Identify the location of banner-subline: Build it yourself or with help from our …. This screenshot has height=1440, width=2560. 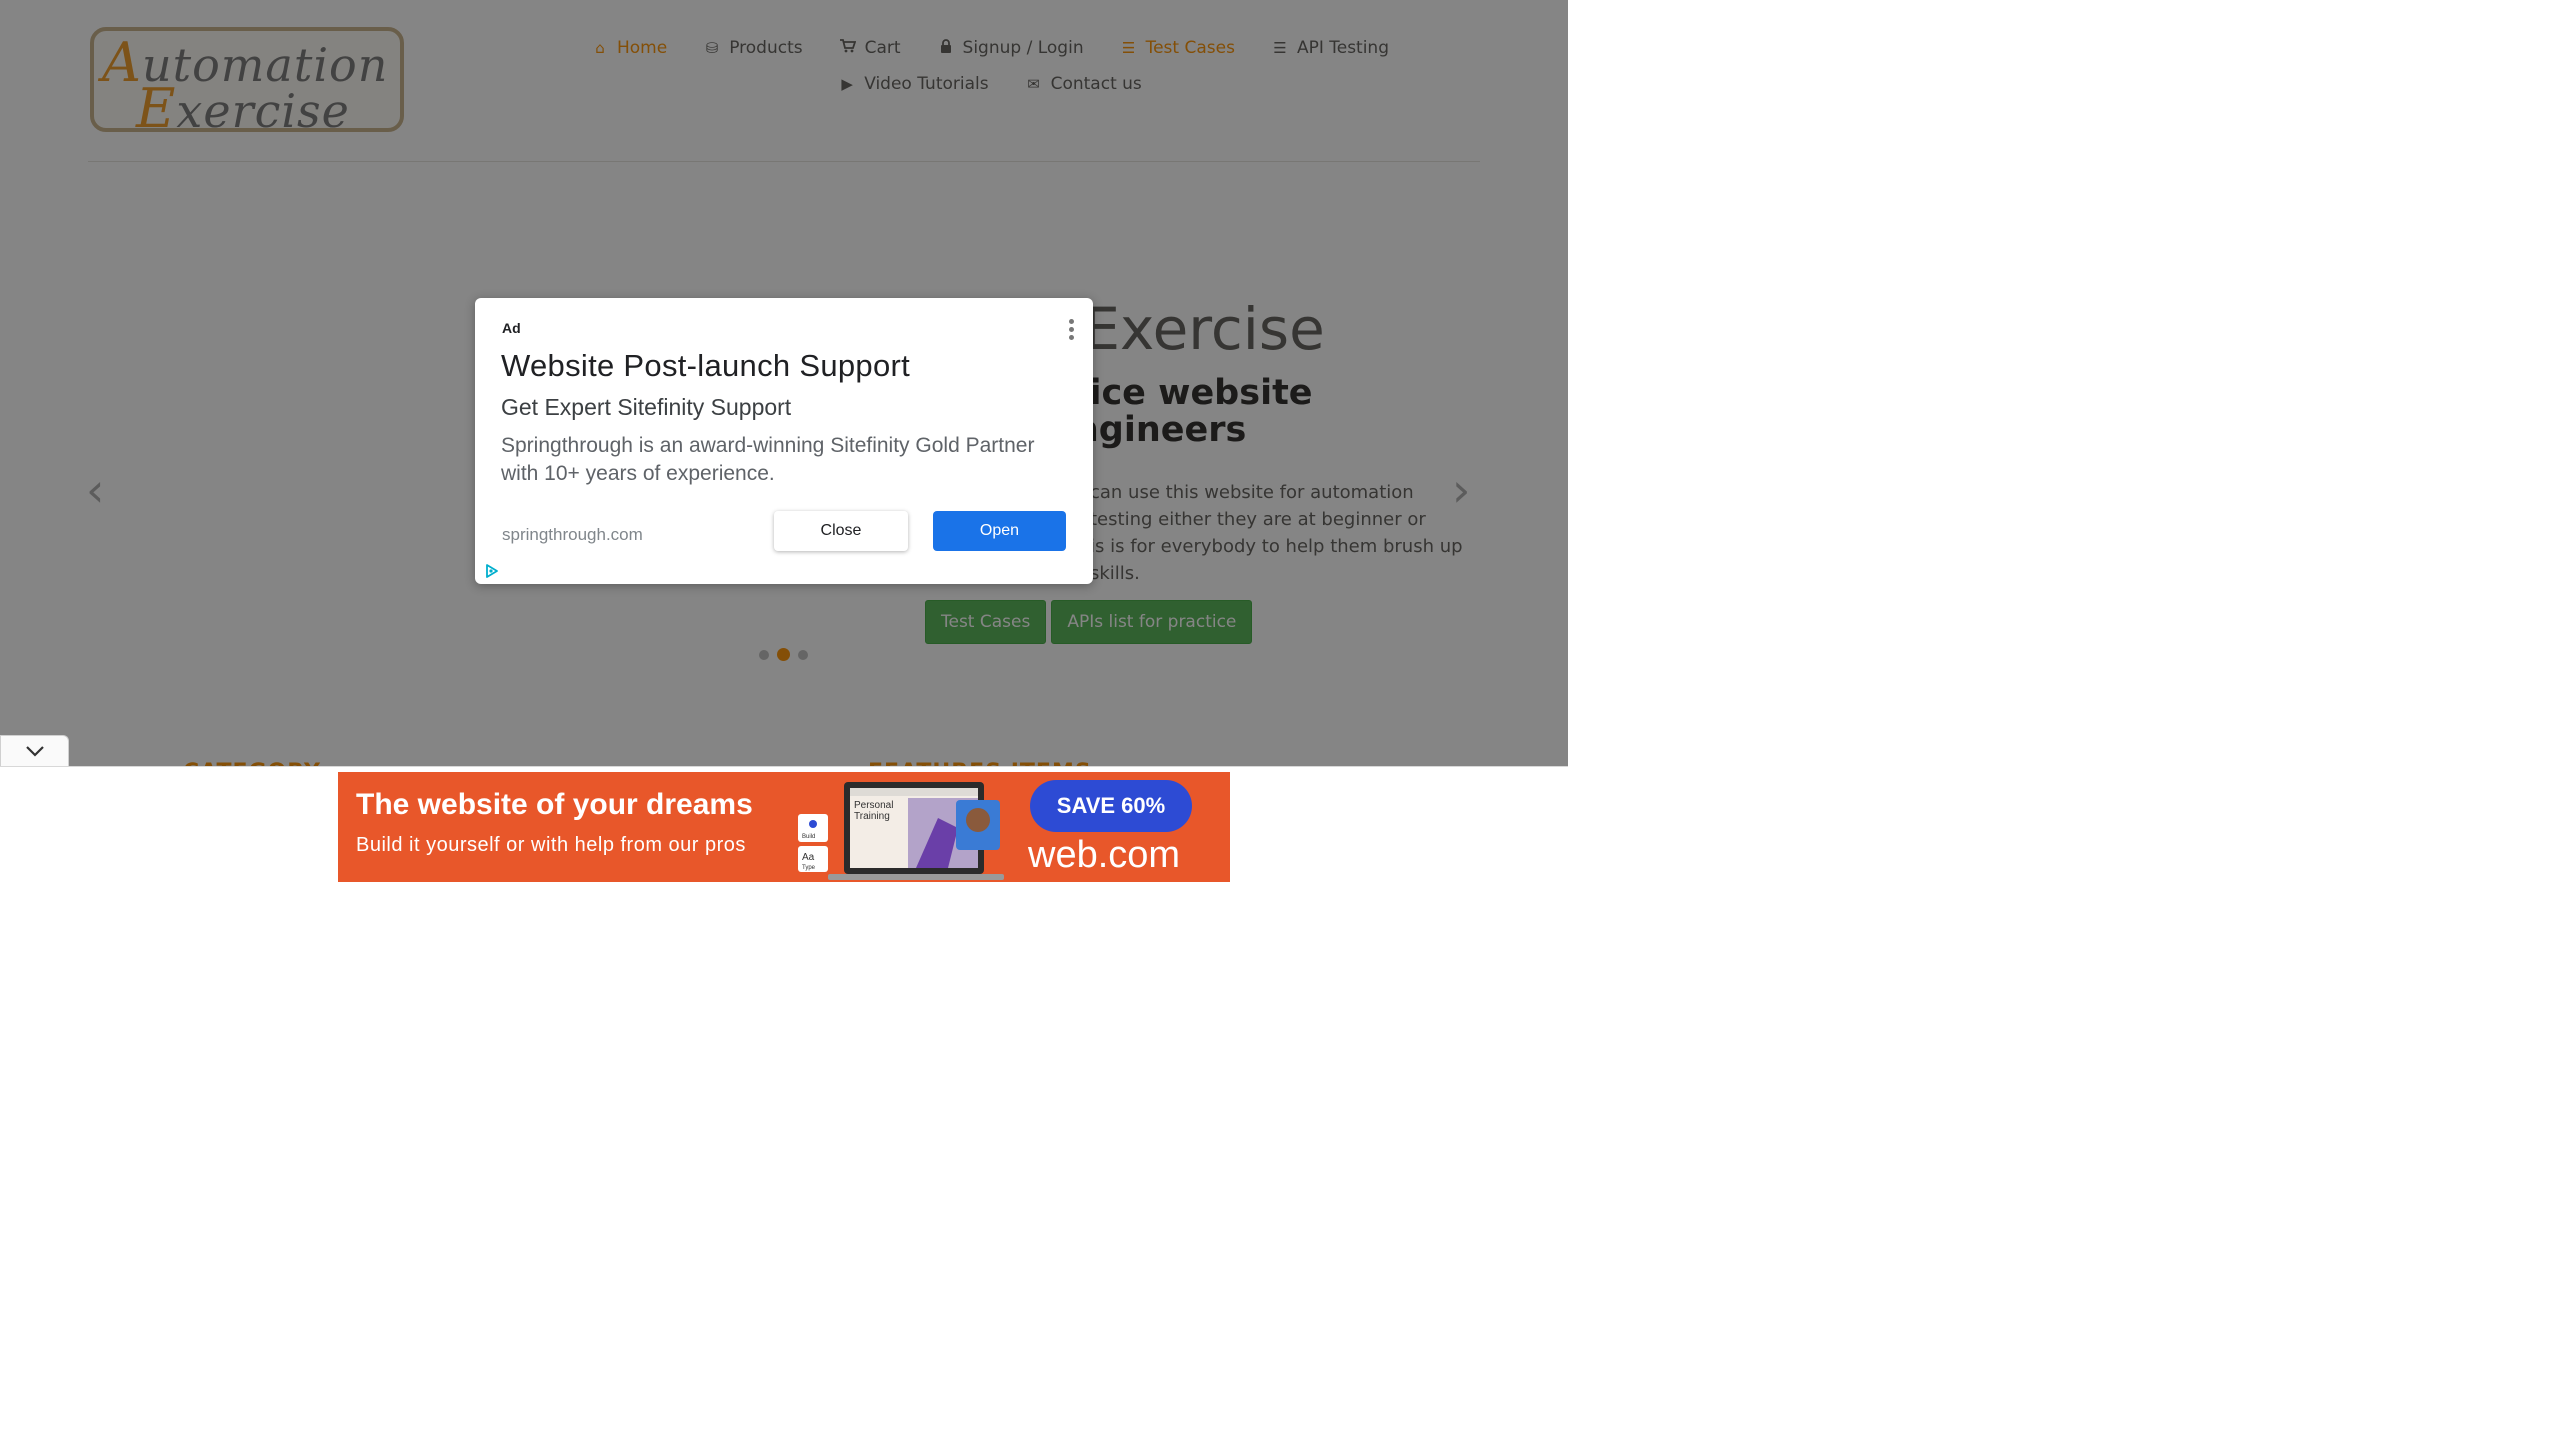
(551, 845).